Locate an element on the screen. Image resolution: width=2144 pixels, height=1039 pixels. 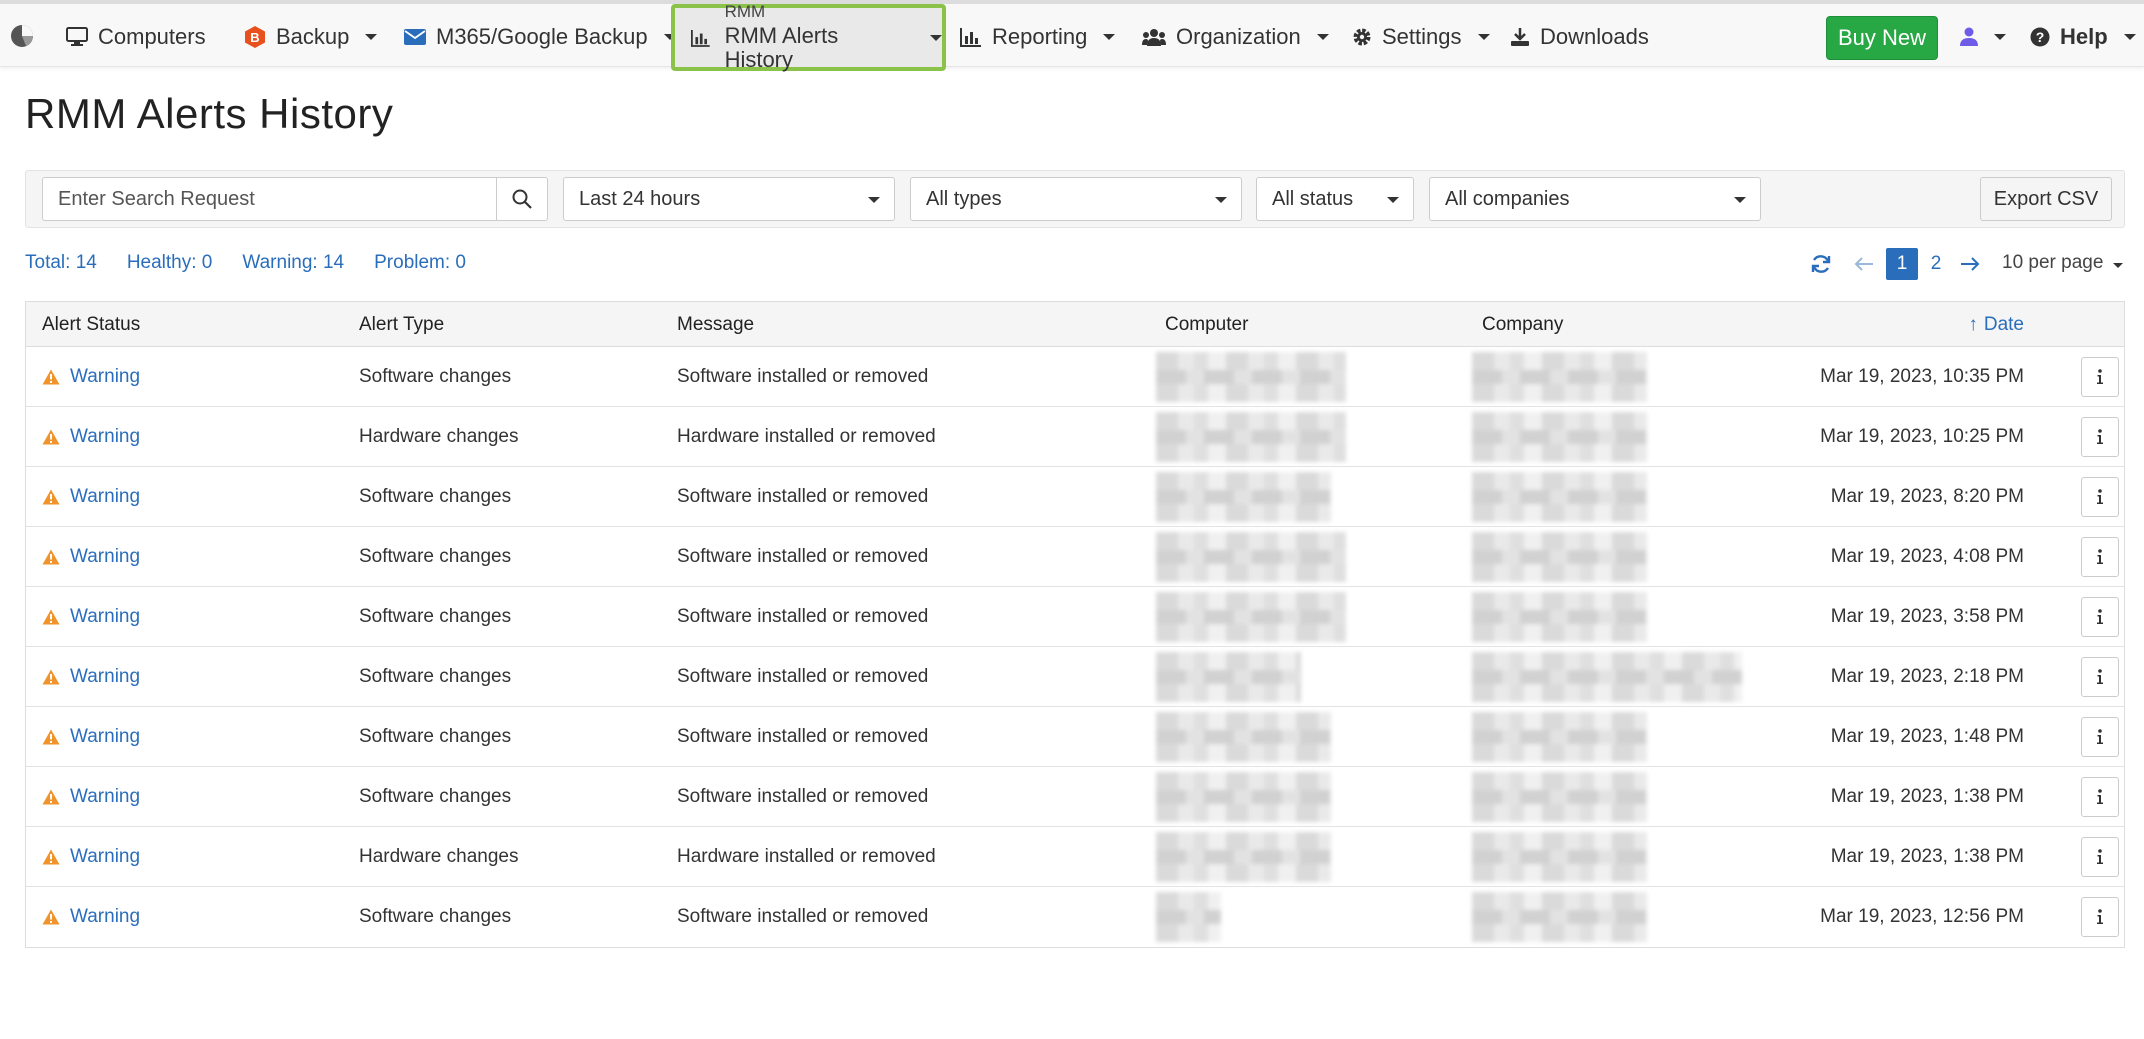
stat-total: Total: 14 is located at coordinates (61, 263).